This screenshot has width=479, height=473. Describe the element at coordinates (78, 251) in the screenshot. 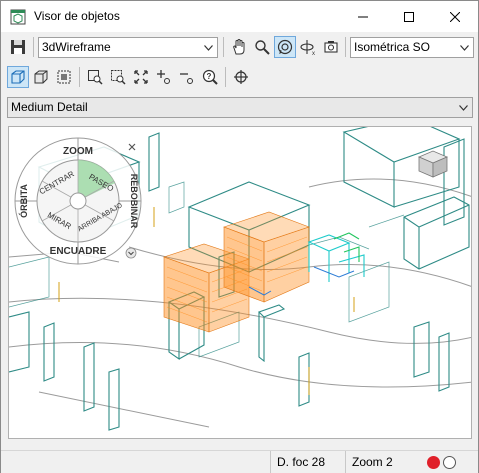

I see `steering-wheel-pan-label: ENCUADRE` at that location.